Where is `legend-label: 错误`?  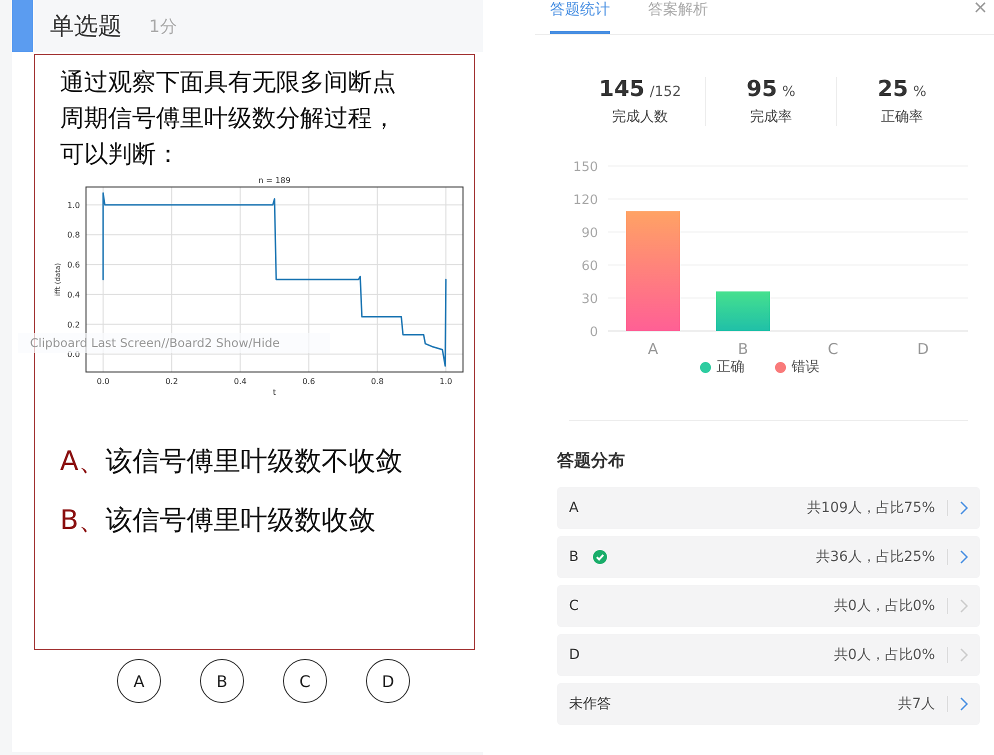
legend-label: 错误 is located at coordinates (806, 367).